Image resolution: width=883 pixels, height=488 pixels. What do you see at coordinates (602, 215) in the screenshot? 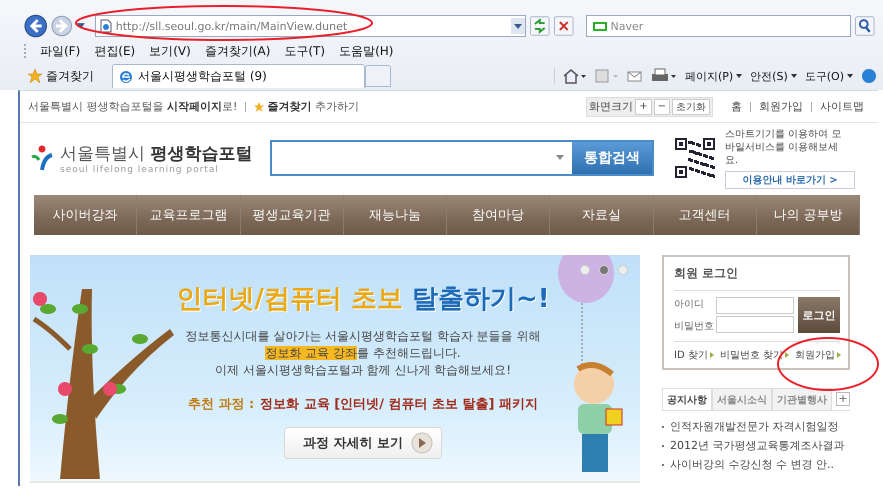
I see `nav-item: 자료실` at bounding box center [602, 215].